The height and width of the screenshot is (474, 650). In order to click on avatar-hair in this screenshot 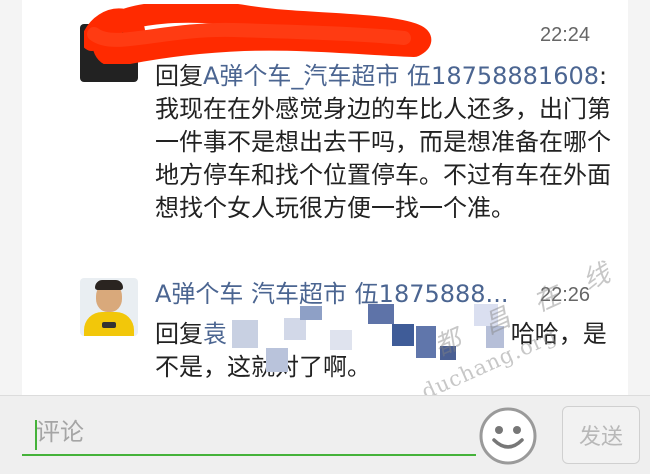, I will do `click(109, 285)`.